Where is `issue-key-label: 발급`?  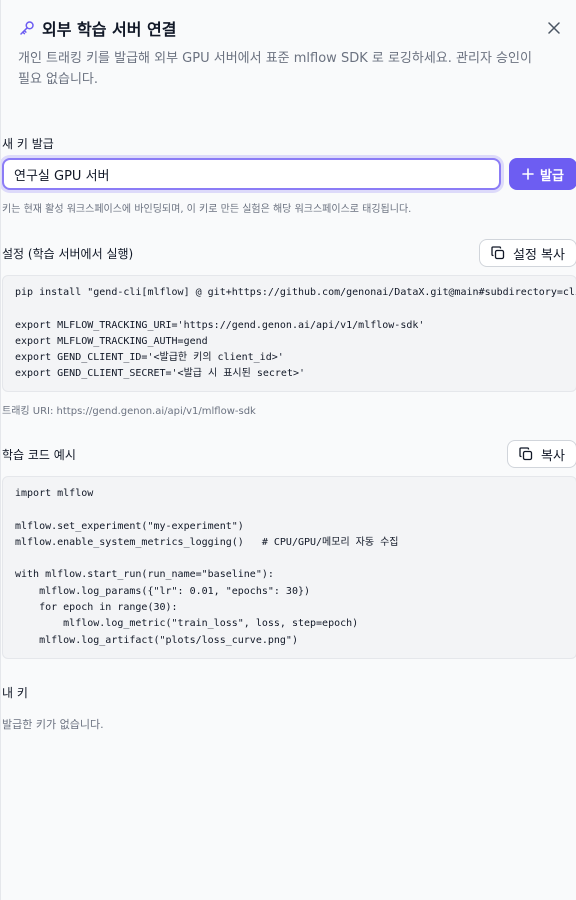
issue-key-label: 발급 is located at coordinates (552, 175).